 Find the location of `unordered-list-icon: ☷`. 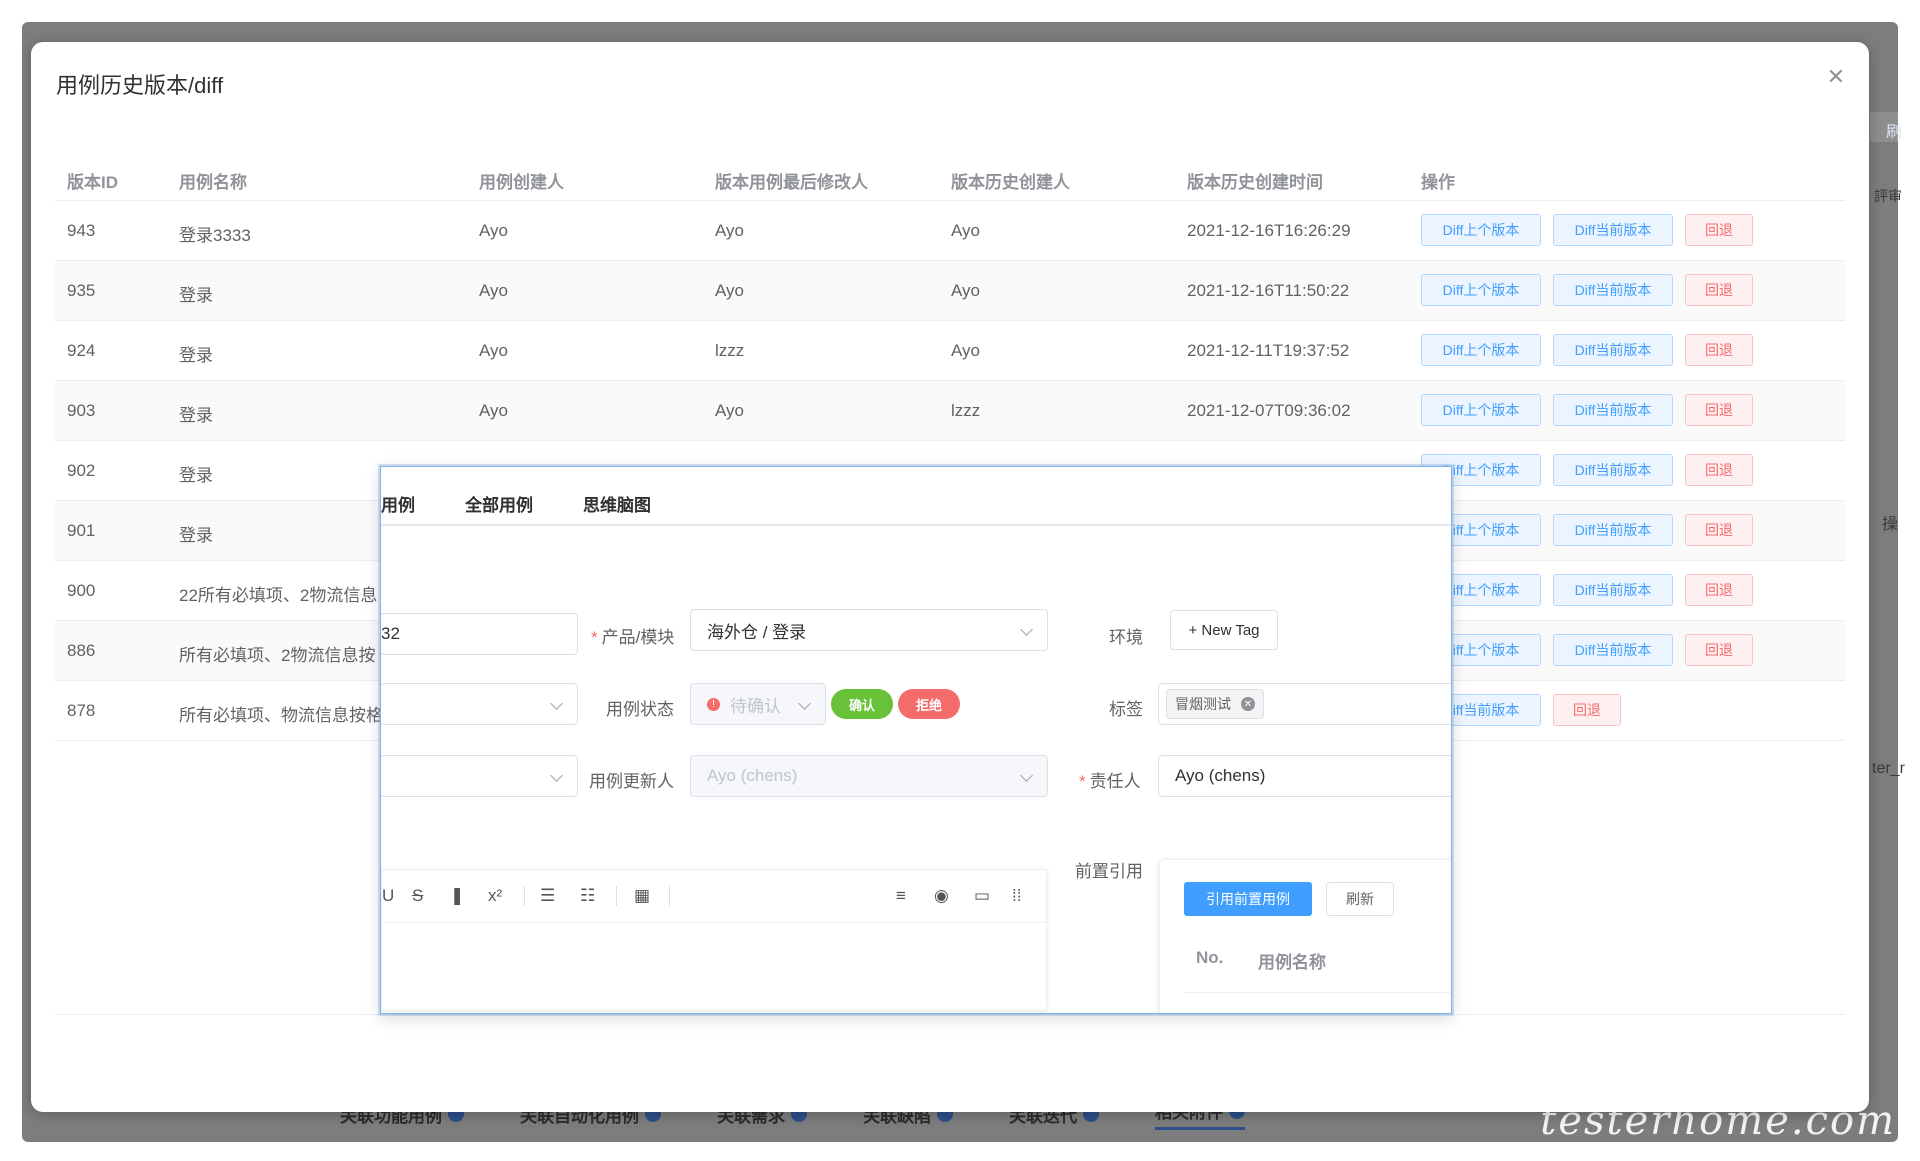

unordered-list-icon: ☷ is located at coordinates (587, 896).